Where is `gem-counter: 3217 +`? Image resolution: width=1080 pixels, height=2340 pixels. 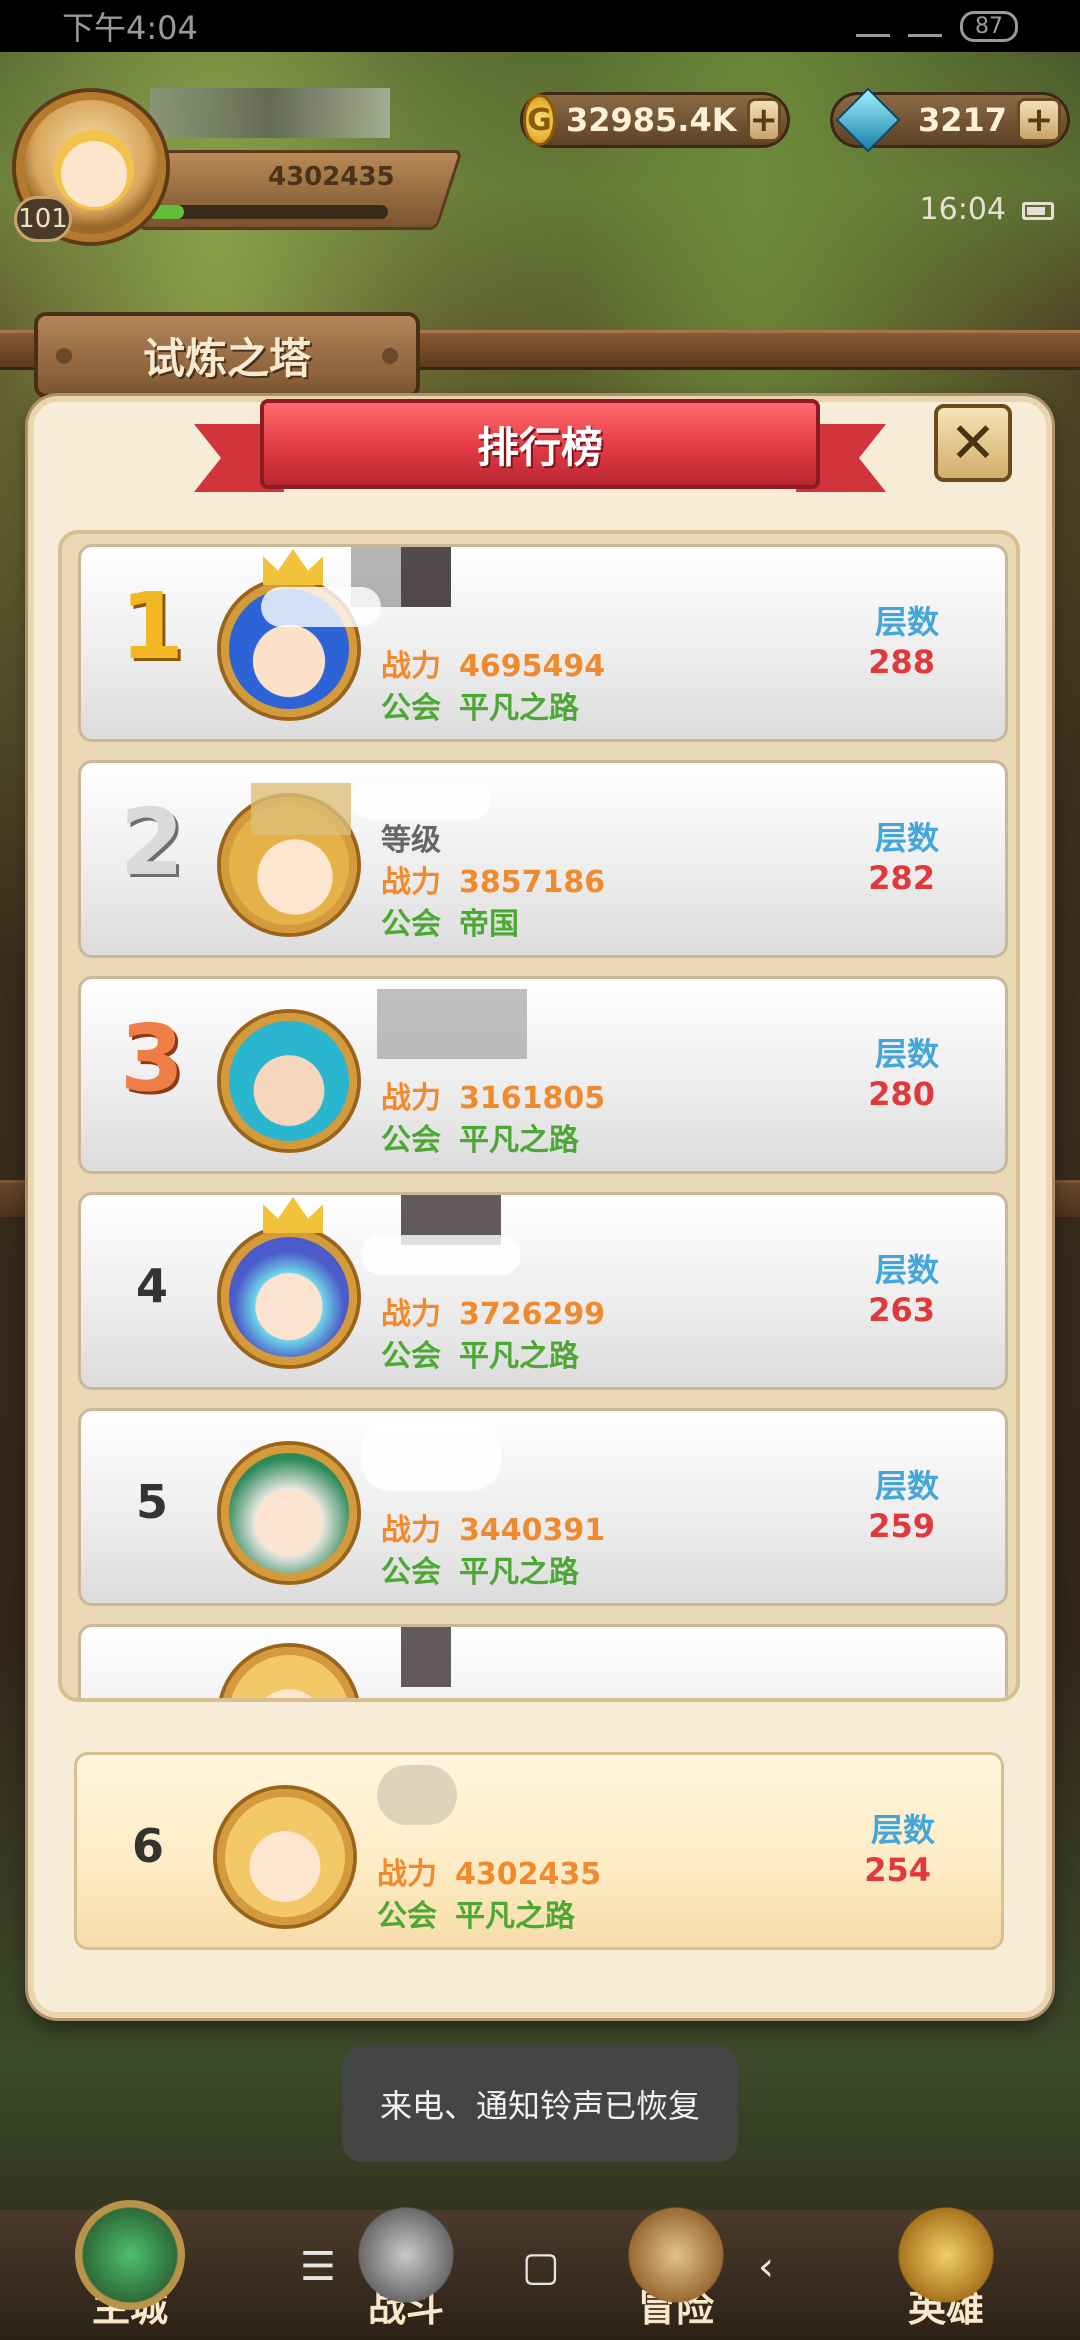 gem-counter: 3217 + is located at coordinates (950, 120).